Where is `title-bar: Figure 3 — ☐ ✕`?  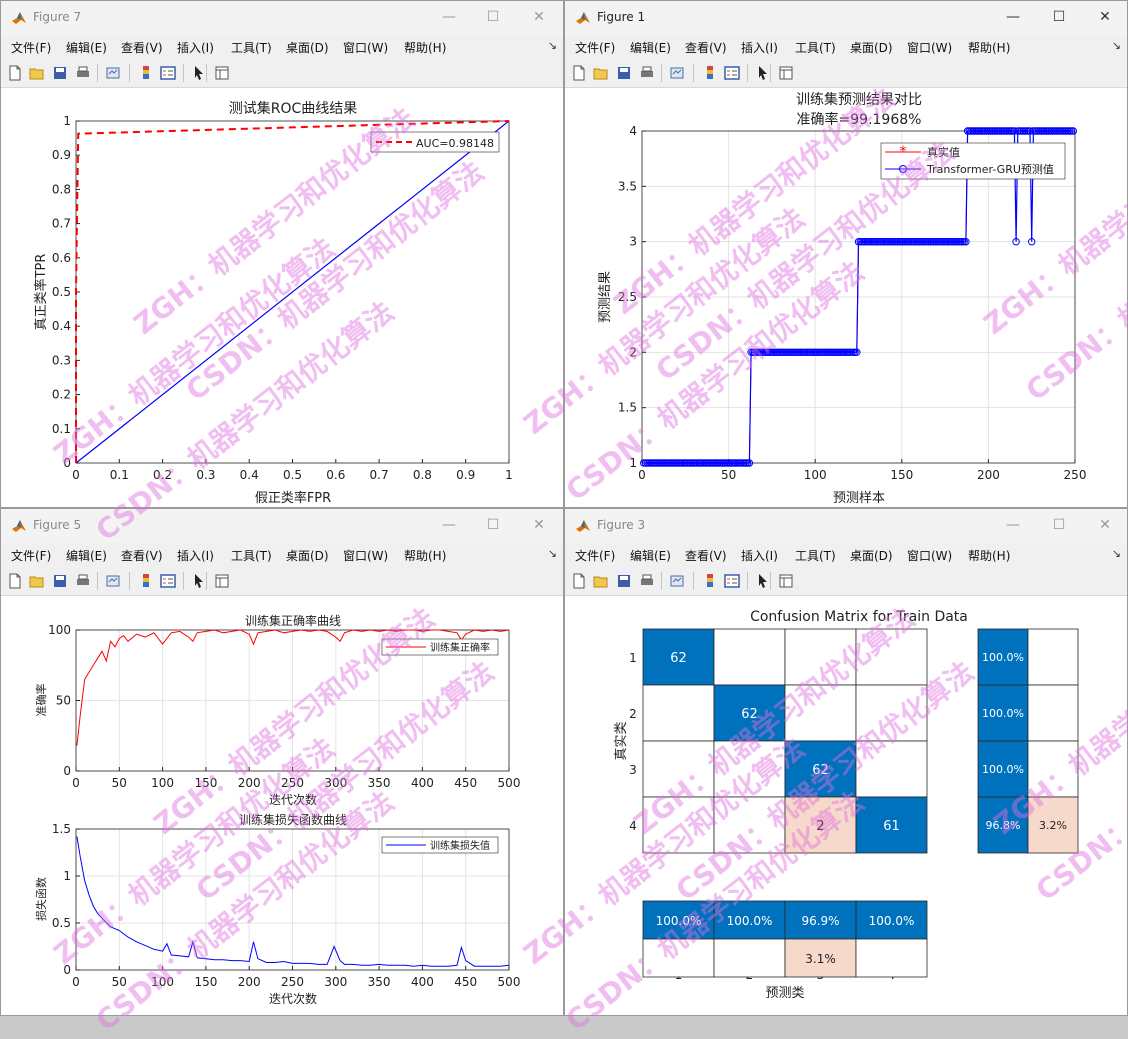
title-bar: Figure 3 — ☐ ✕ is located at coordinates (846, 526).